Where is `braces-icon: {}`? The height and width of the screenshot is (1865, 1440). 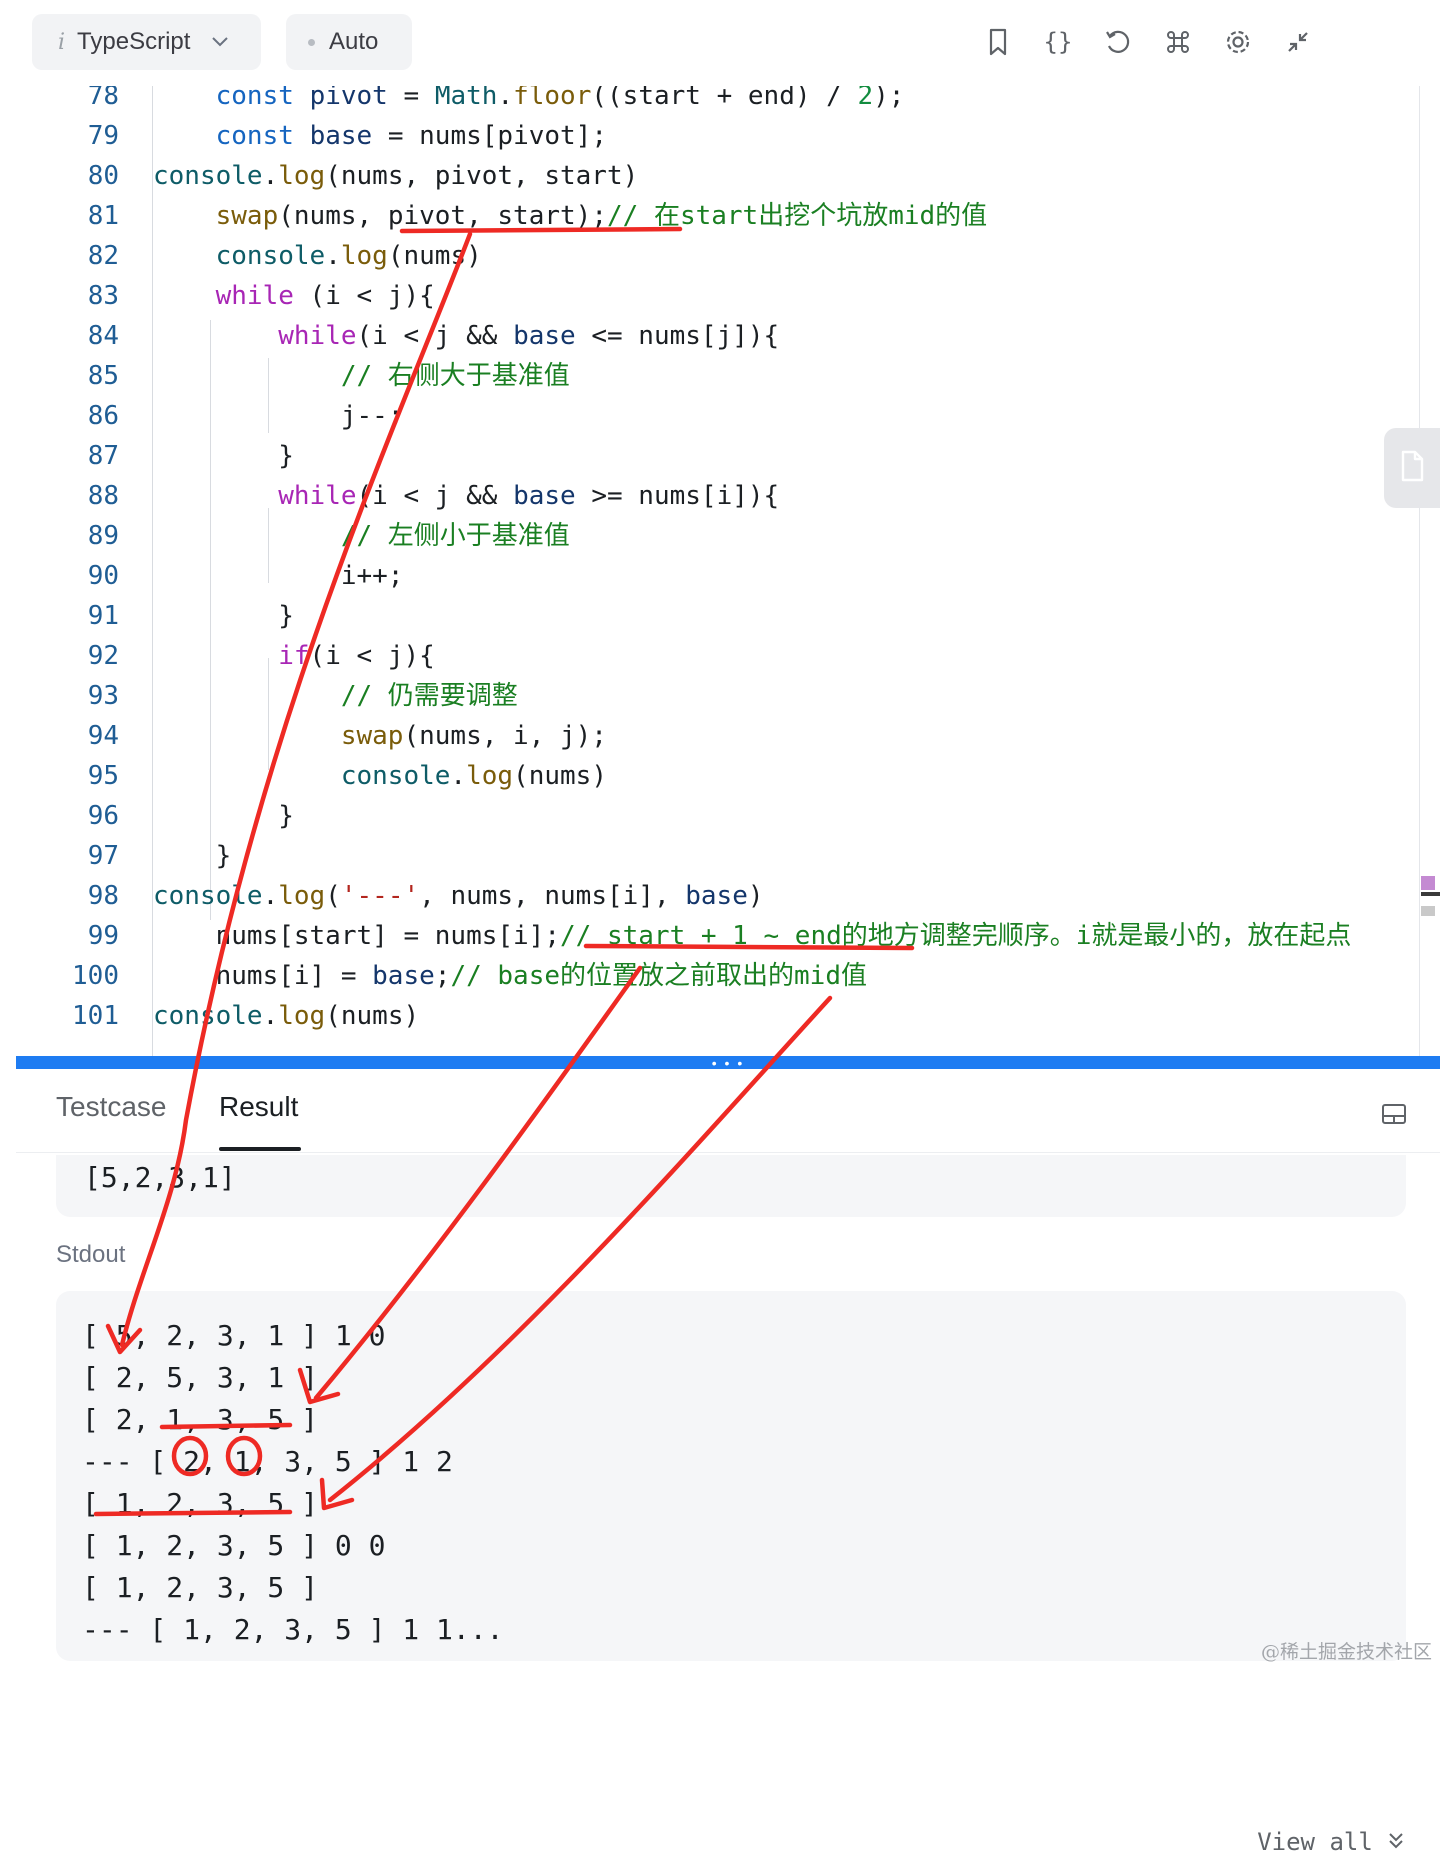 braces-icon: {} is located at coordinates (1058, 42).